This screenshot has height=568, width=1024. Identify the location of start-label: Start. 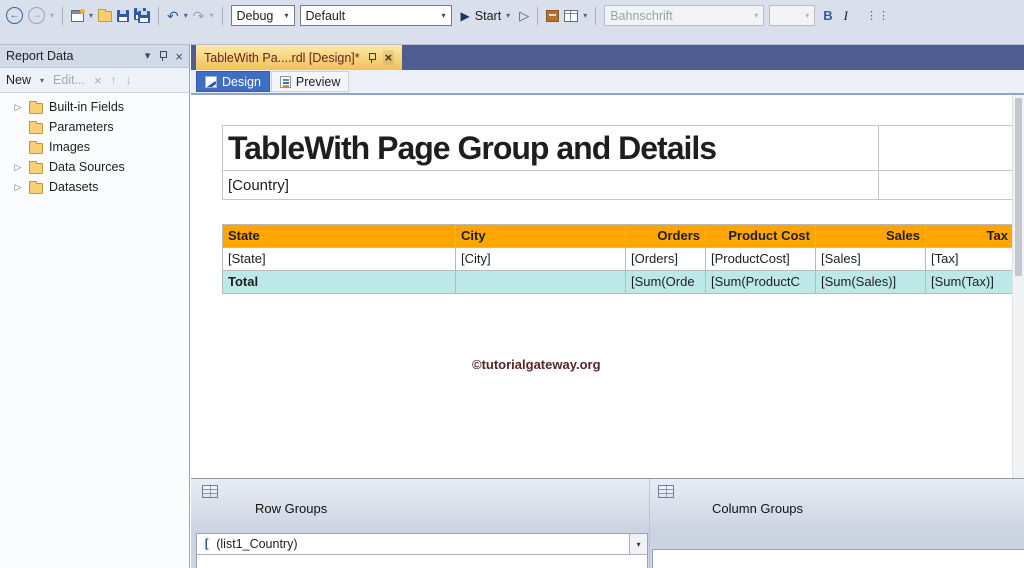
(488, 15).